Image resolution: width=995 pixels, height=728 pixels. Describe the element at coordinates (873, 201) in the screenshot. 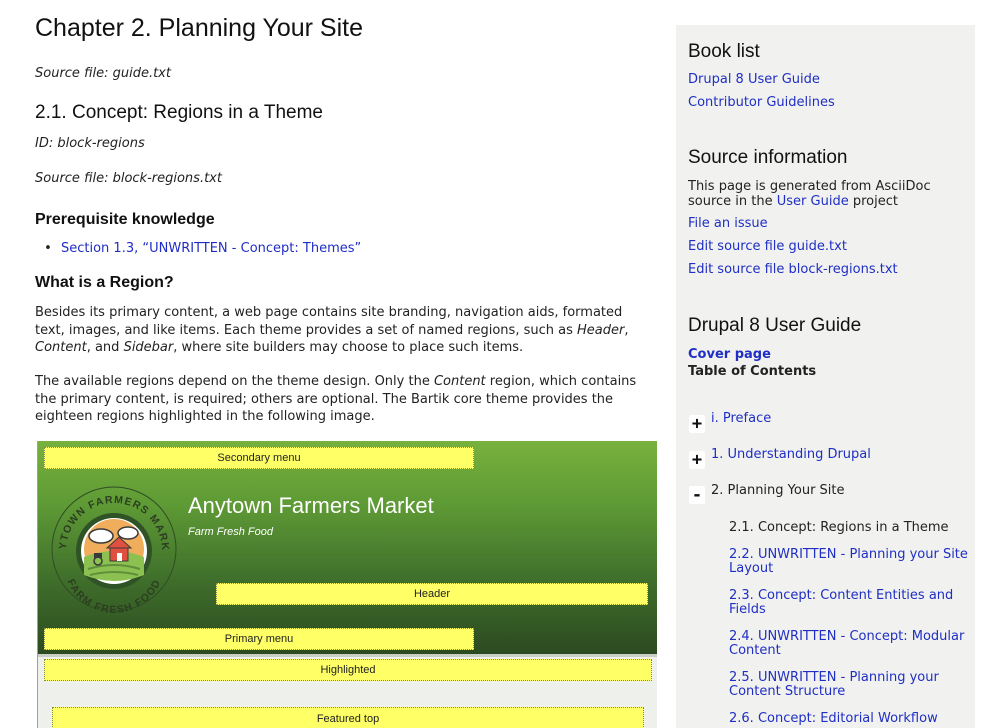

I see `text-span: project` at that location.